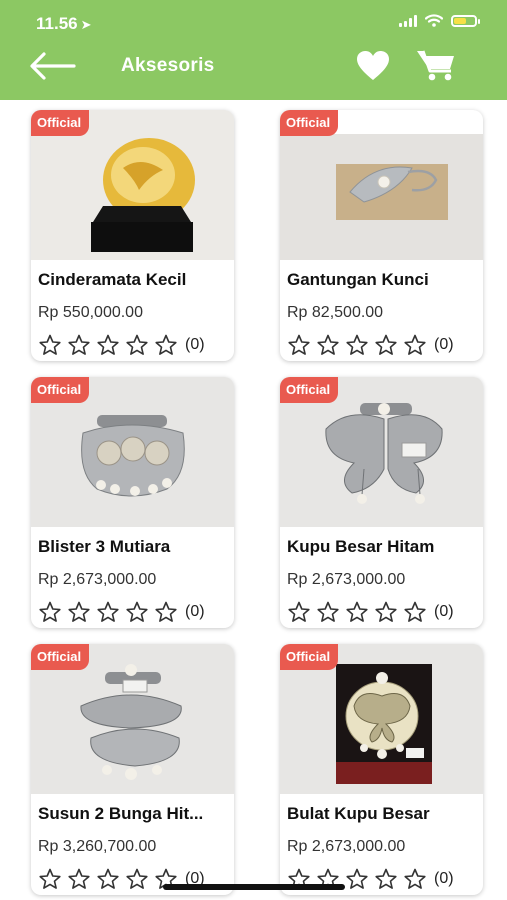 Image resolution: width=507 pixels, height=900 pixels. I want to click on location-arrow-icon: ➤, so click(86, 24).